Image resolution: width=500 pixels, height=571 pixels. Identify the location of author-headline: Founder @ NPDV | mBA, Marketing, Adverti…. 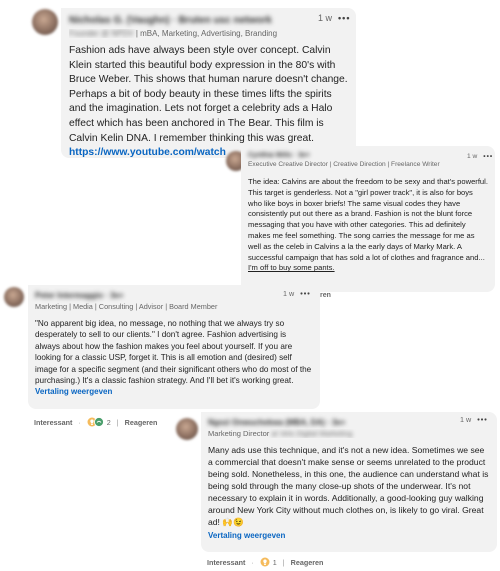
(208, 33).